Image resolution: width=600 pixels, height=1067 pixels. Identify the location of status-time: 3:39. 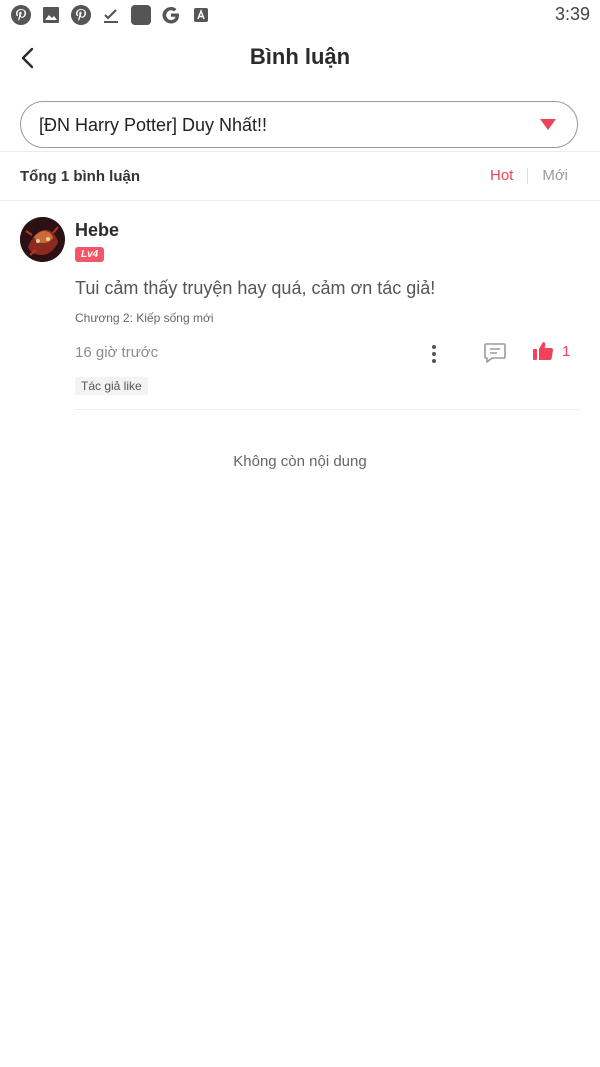
(572, 14).